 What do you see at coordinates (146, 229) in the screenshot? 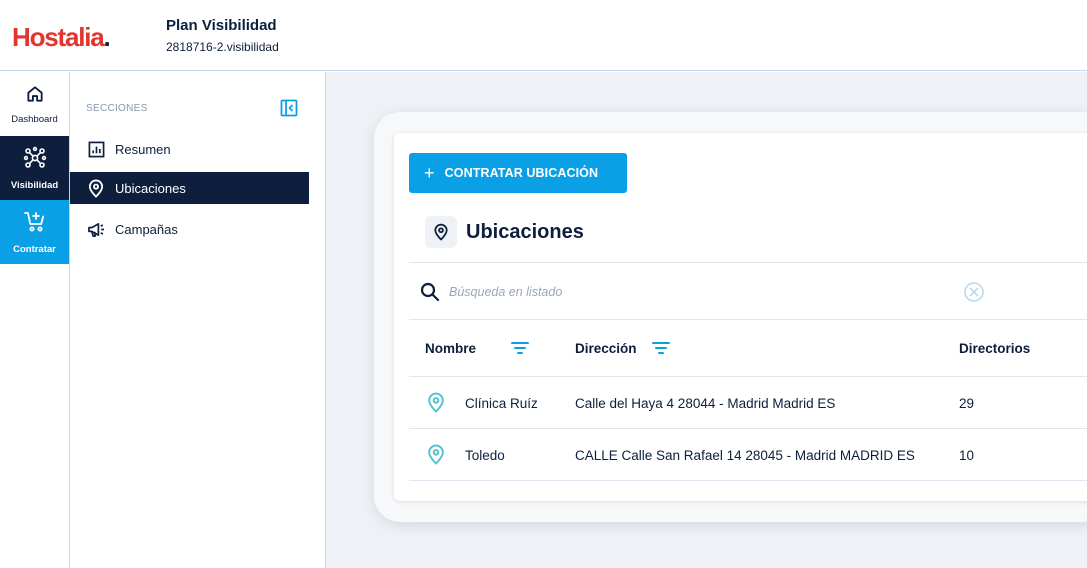
I see `section-item-label: Campañas` at bounding box center [146, 229].